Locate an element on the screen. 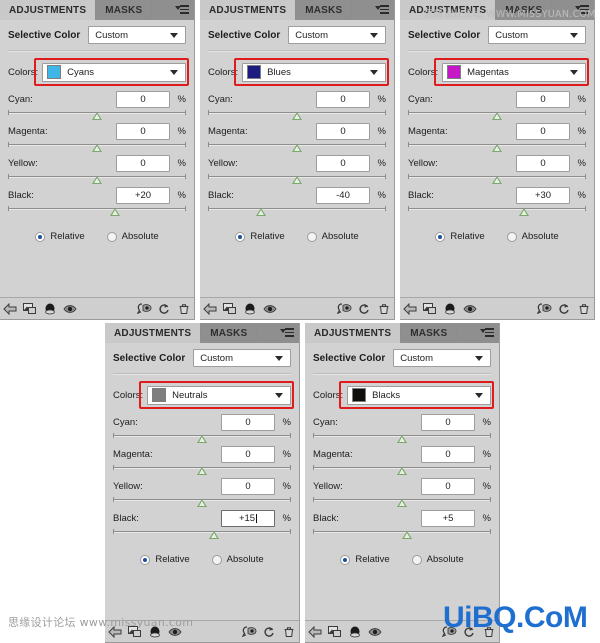  colors-dropdown: Blues is located at coordinates (314, 72).